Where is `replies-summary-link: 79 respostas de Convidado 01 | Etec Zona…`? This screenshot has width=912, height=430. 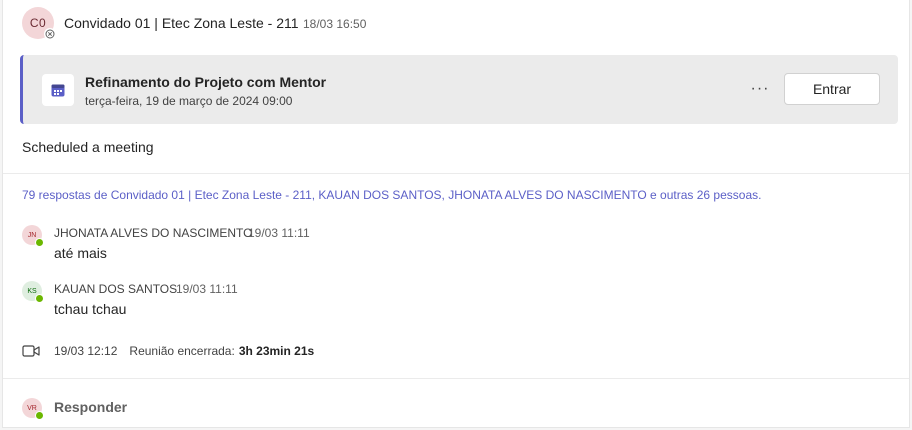 replies-summary-link: 79 respostas de Convidado 01 | Etec Zona… is located at coordinates (391, 195).